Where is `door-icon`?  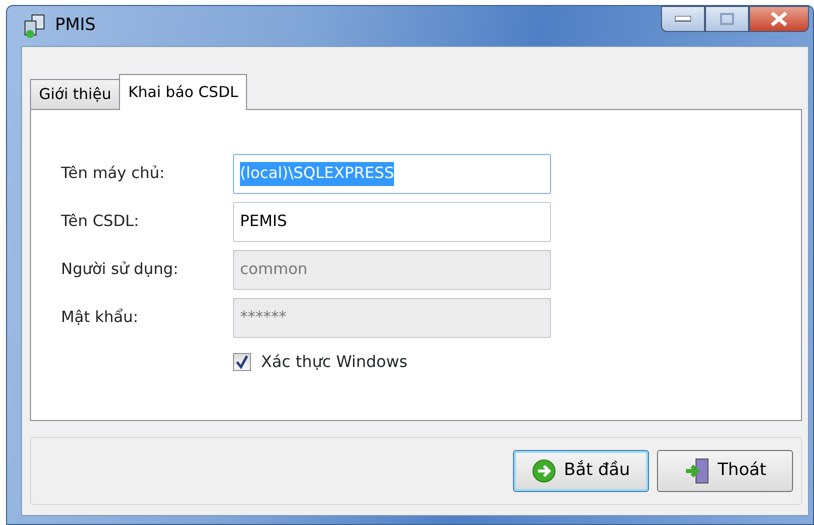 door-icon is located at coordinates (697, 471).